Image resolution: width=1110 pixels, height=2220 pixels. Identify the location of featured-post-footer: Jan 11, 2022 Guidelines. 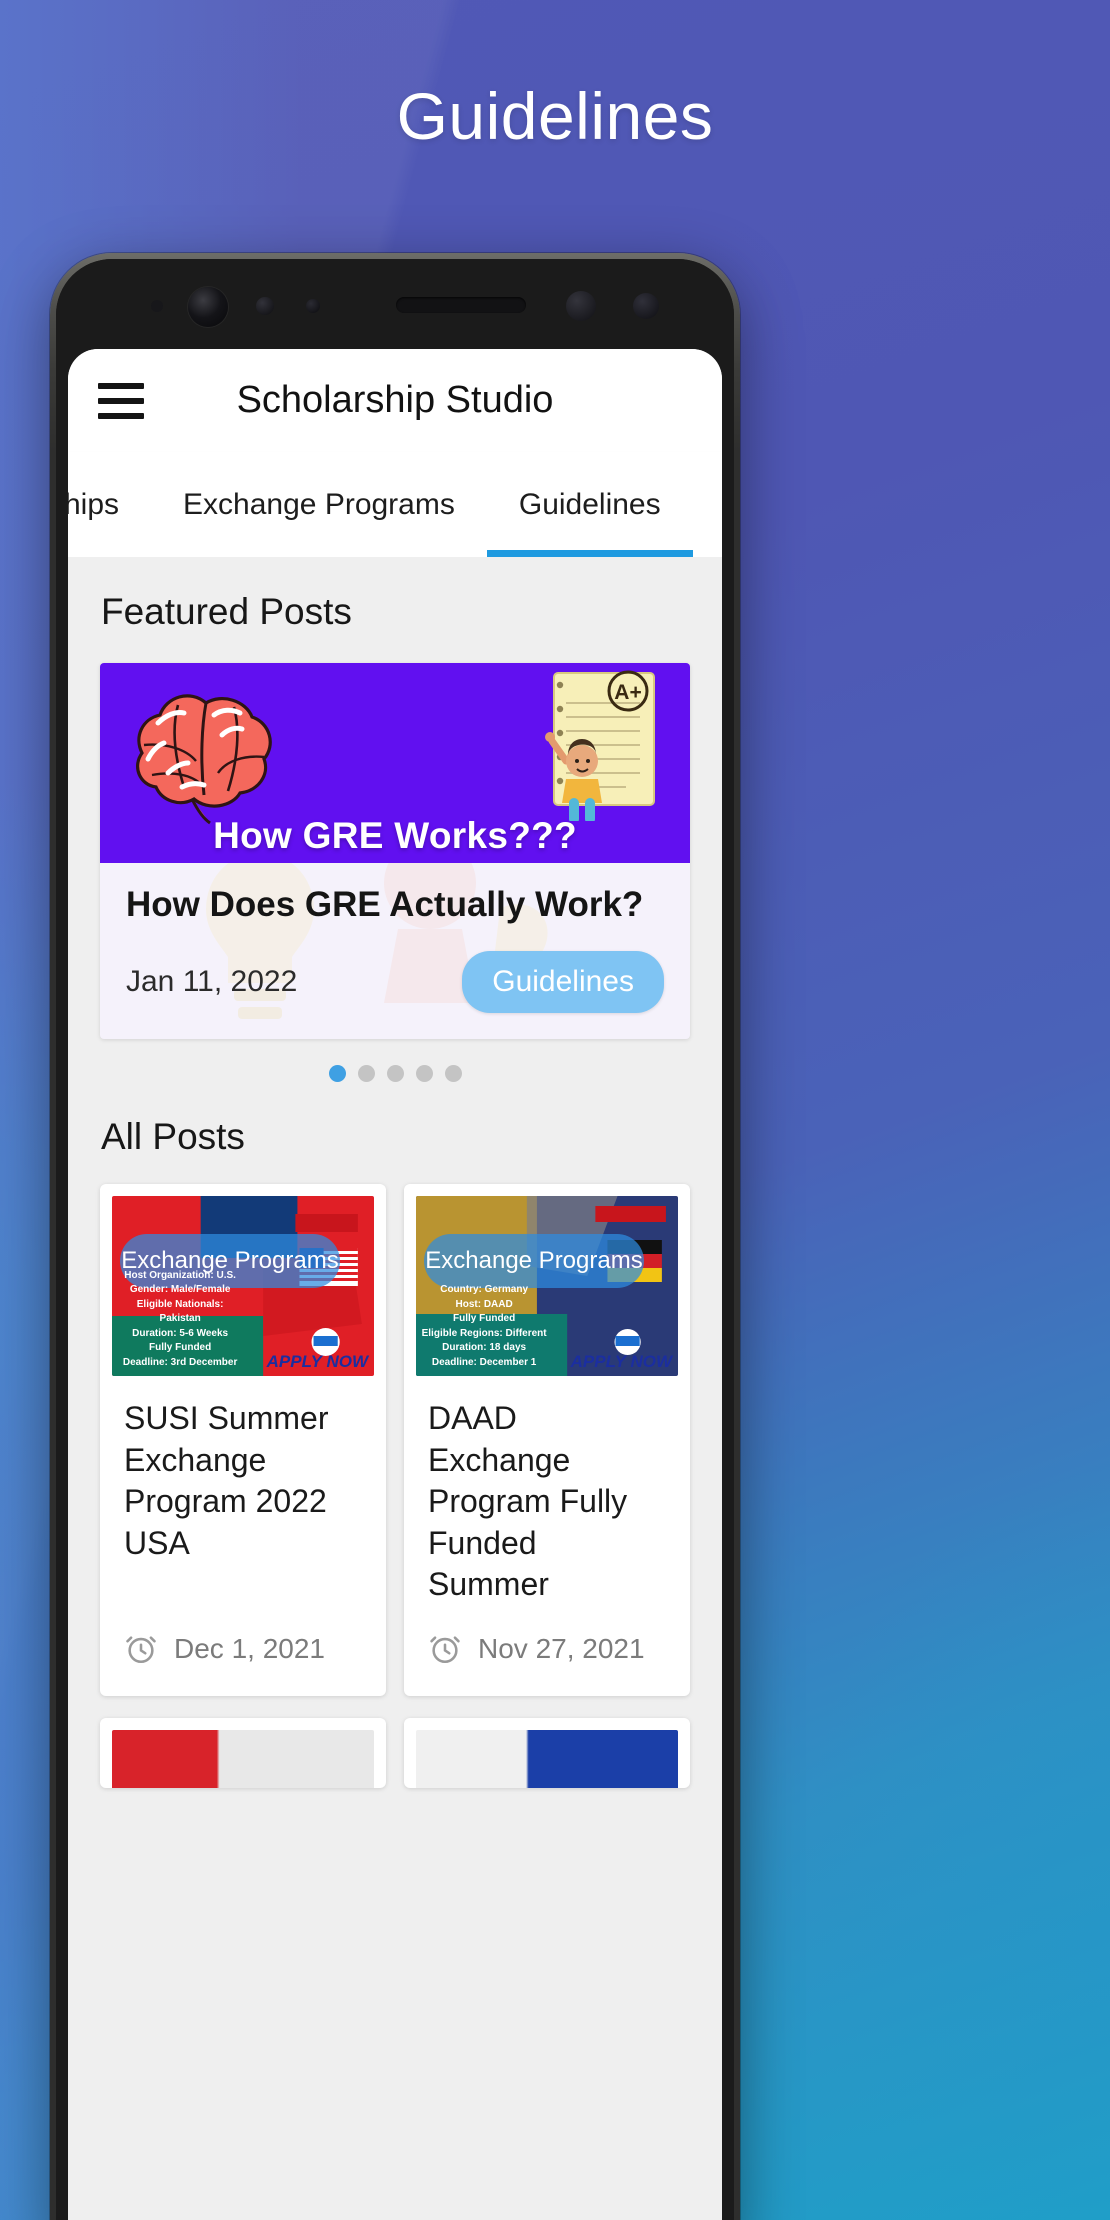
(395, 982).